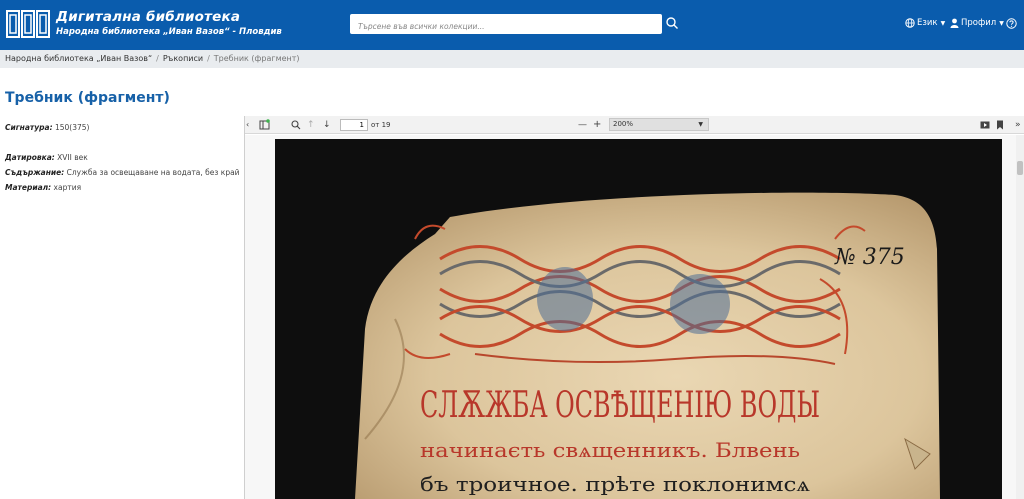 The image size is (1024, 499). I want to click on manuscript-number: № 375, so click(869, 257).